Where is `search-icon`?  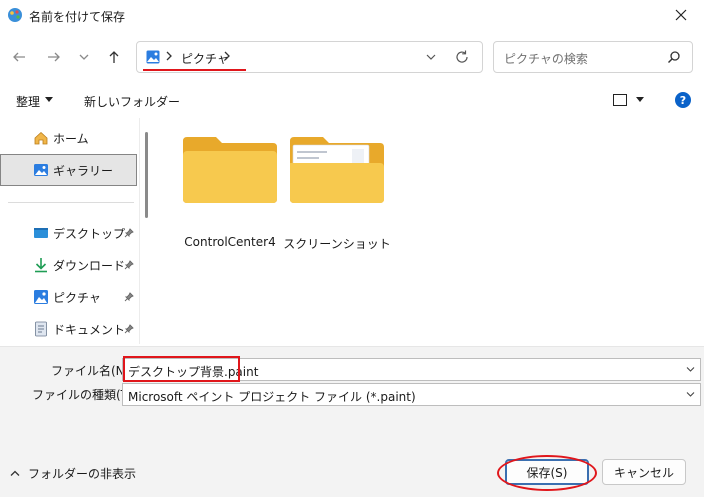
search-icon is located at coordinates (674, 57).